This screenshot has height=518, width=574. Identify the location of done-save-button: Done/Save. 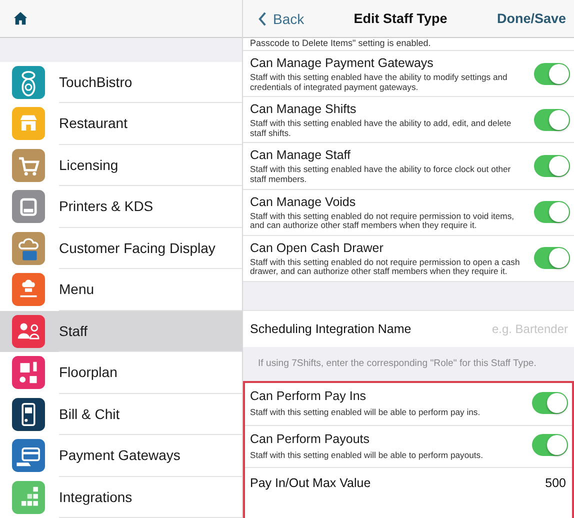
(531, 18).